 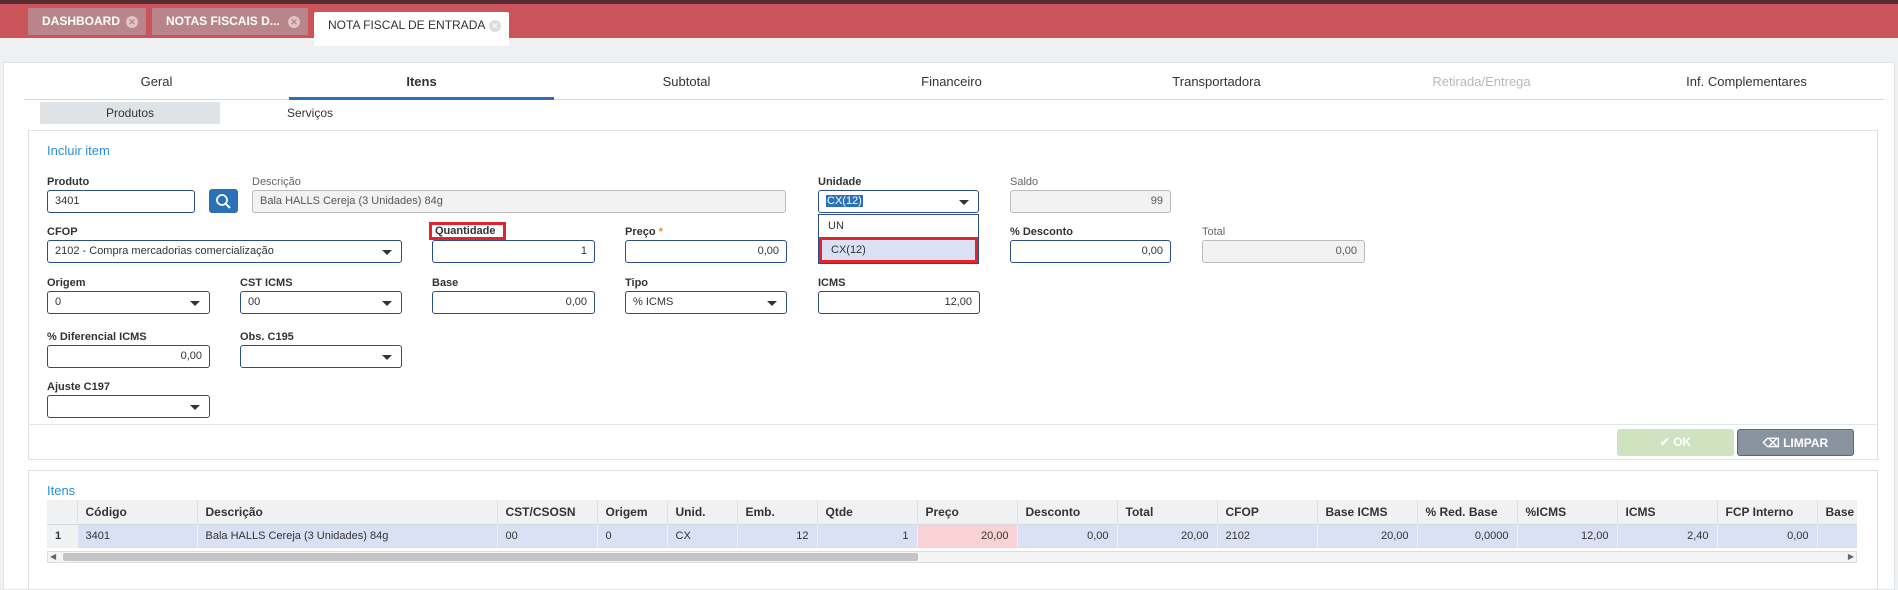 I want to click on tab-dashboard: DASHBOARD ✕, so click(x=87, y=21).